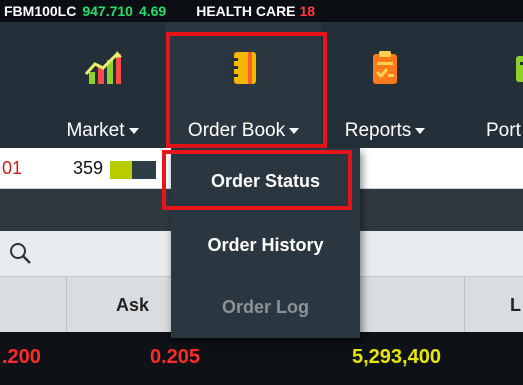 The image size is (523, 385). What do you see at coordinates (88, 168) in the screenshot?
I see `row-qty: 359` at bounding box center [88, 168].